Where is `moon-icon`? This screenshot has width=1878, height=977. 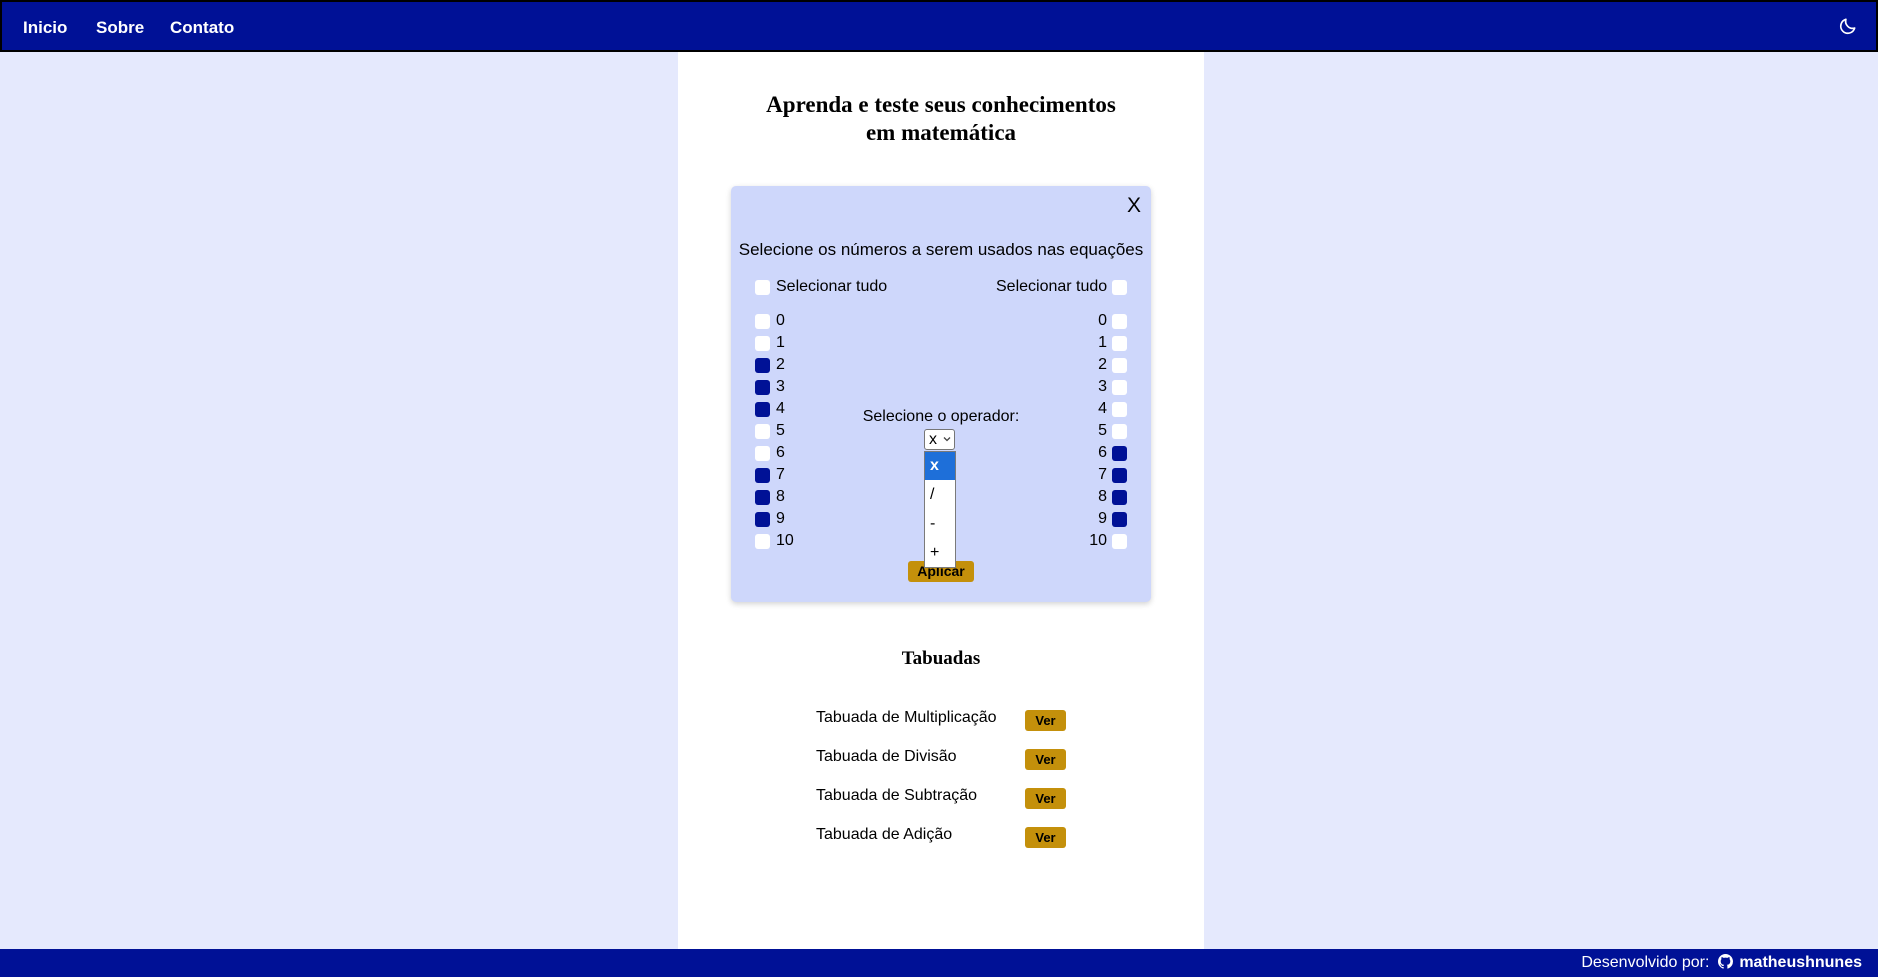
moon-icon is located at coordinates (1848, 26).